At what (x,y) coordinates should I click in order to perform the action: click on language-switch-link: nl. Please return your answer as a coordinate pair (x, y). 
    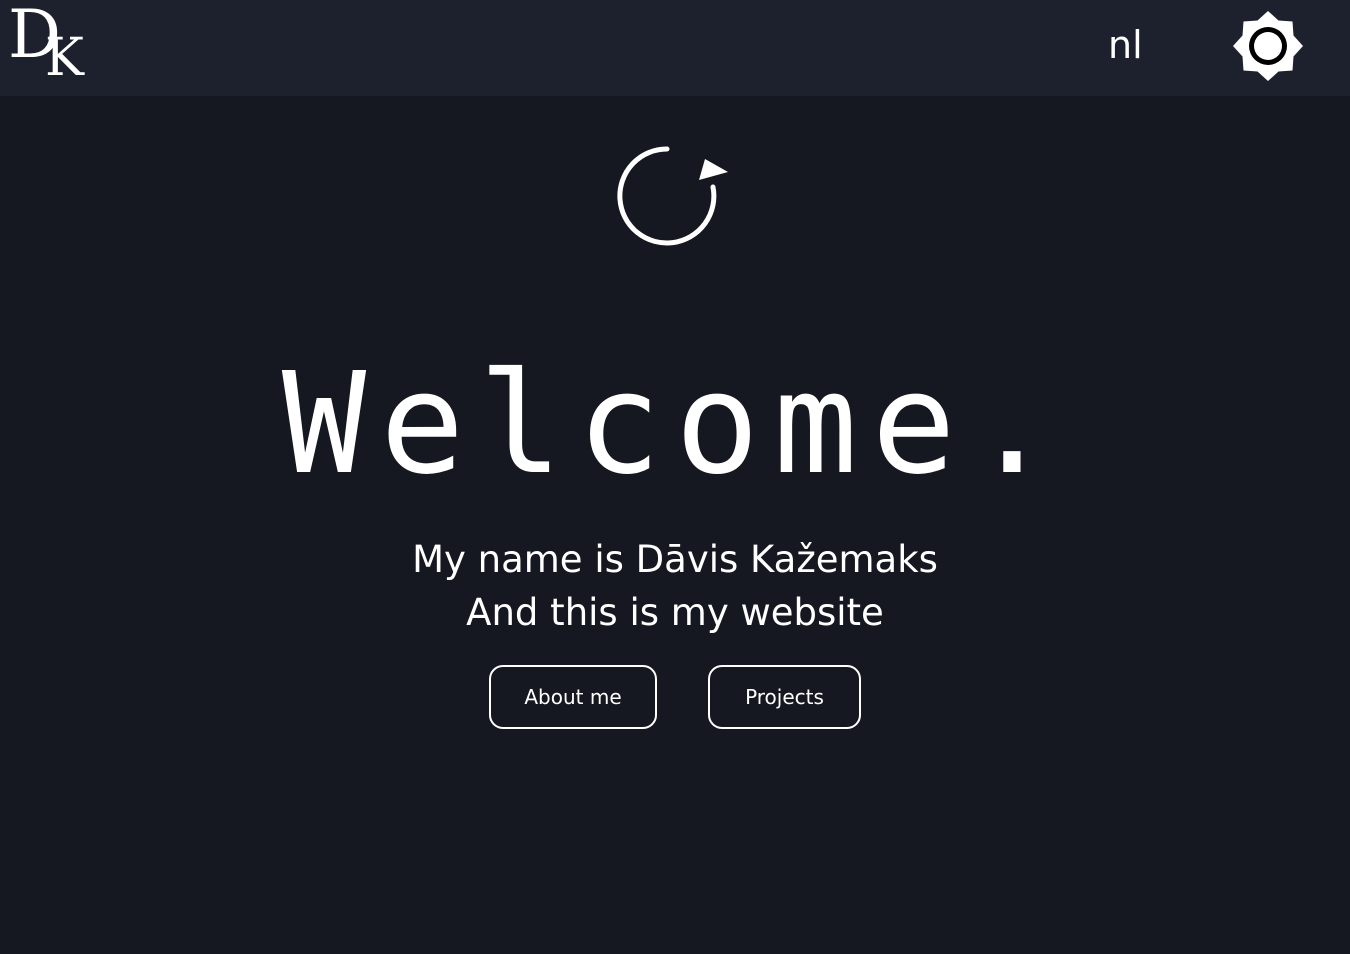
    Looking at the image, I should click on (1125, 45).